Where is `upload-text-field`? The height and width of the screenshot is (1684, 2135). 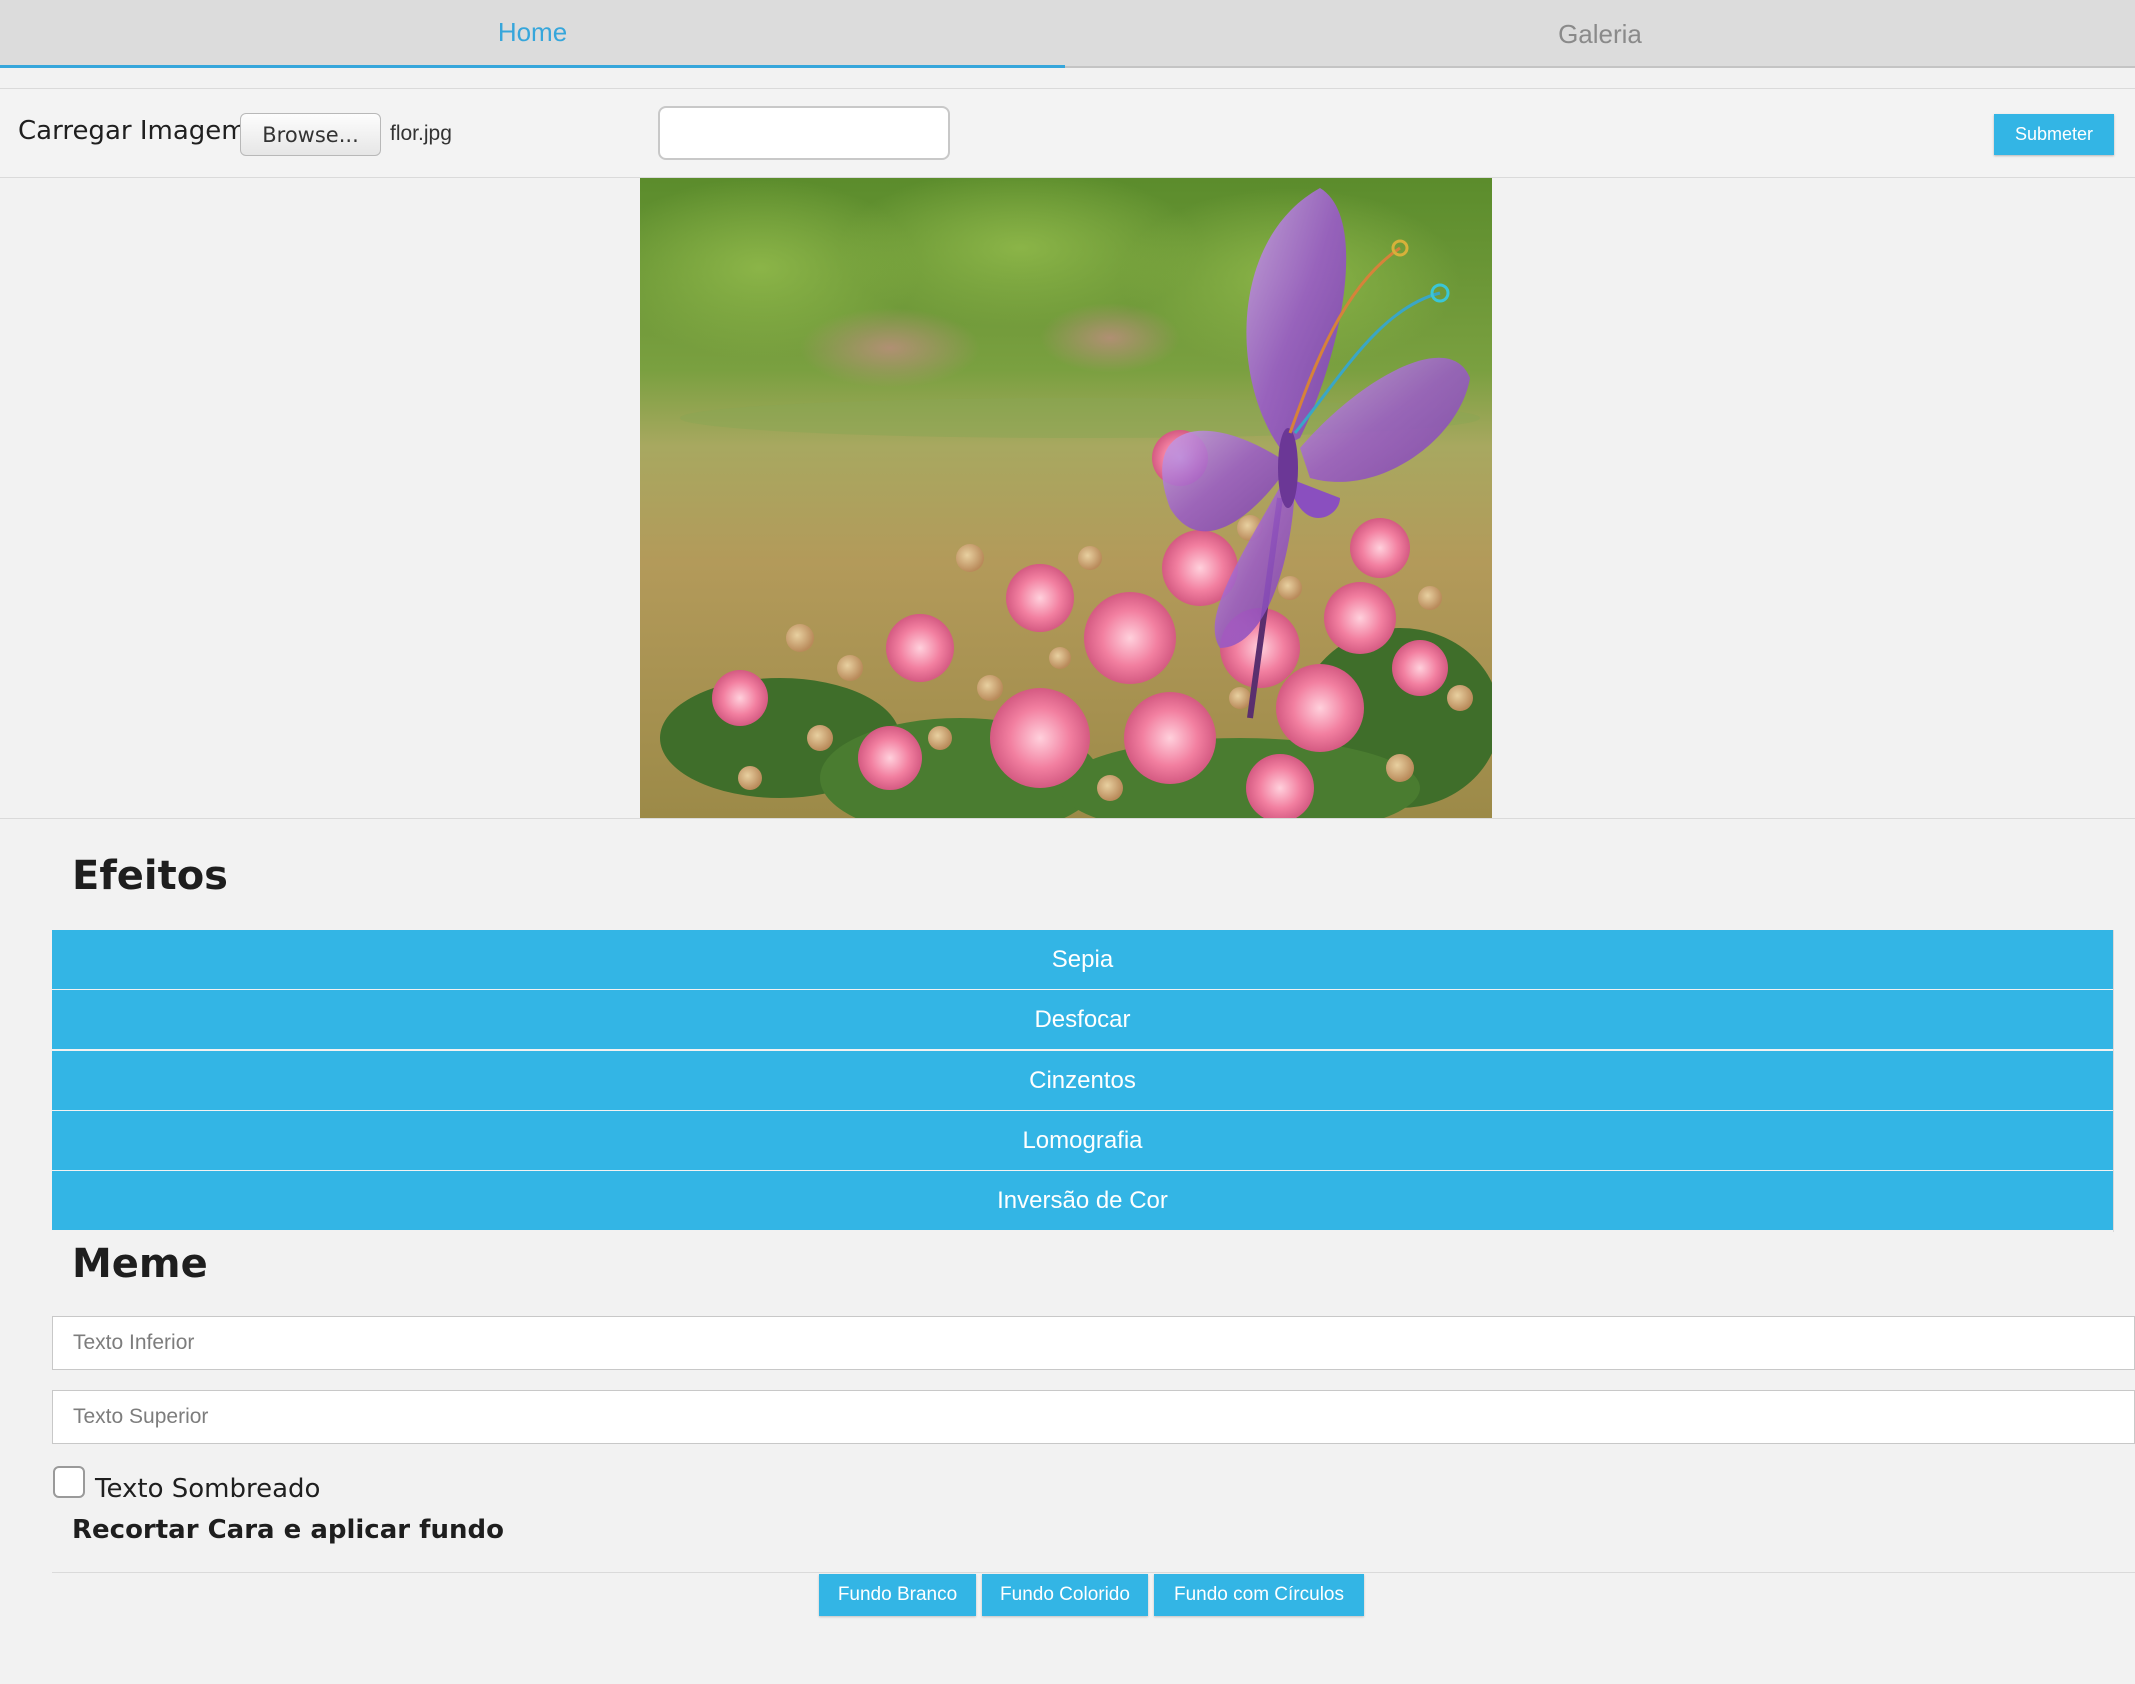 upload-text-field is located at coordinates (804, 133).